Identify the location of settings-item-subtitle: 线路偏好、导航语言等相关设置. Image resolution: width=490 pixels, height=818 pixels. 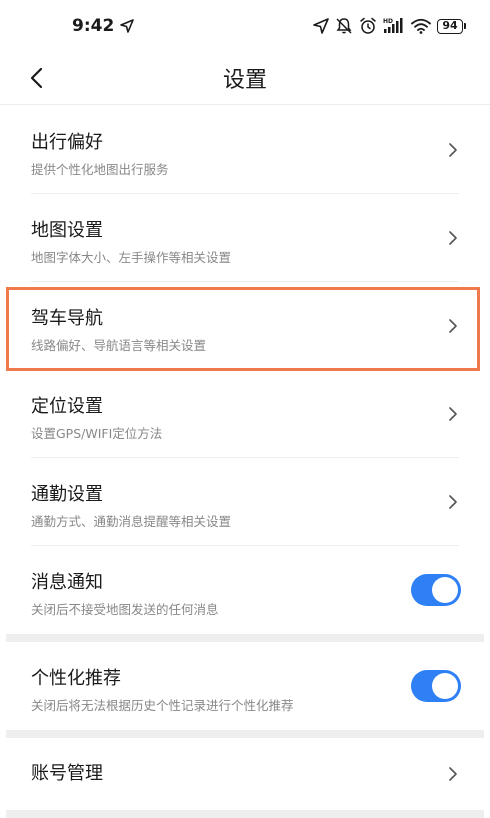
(119, 345).